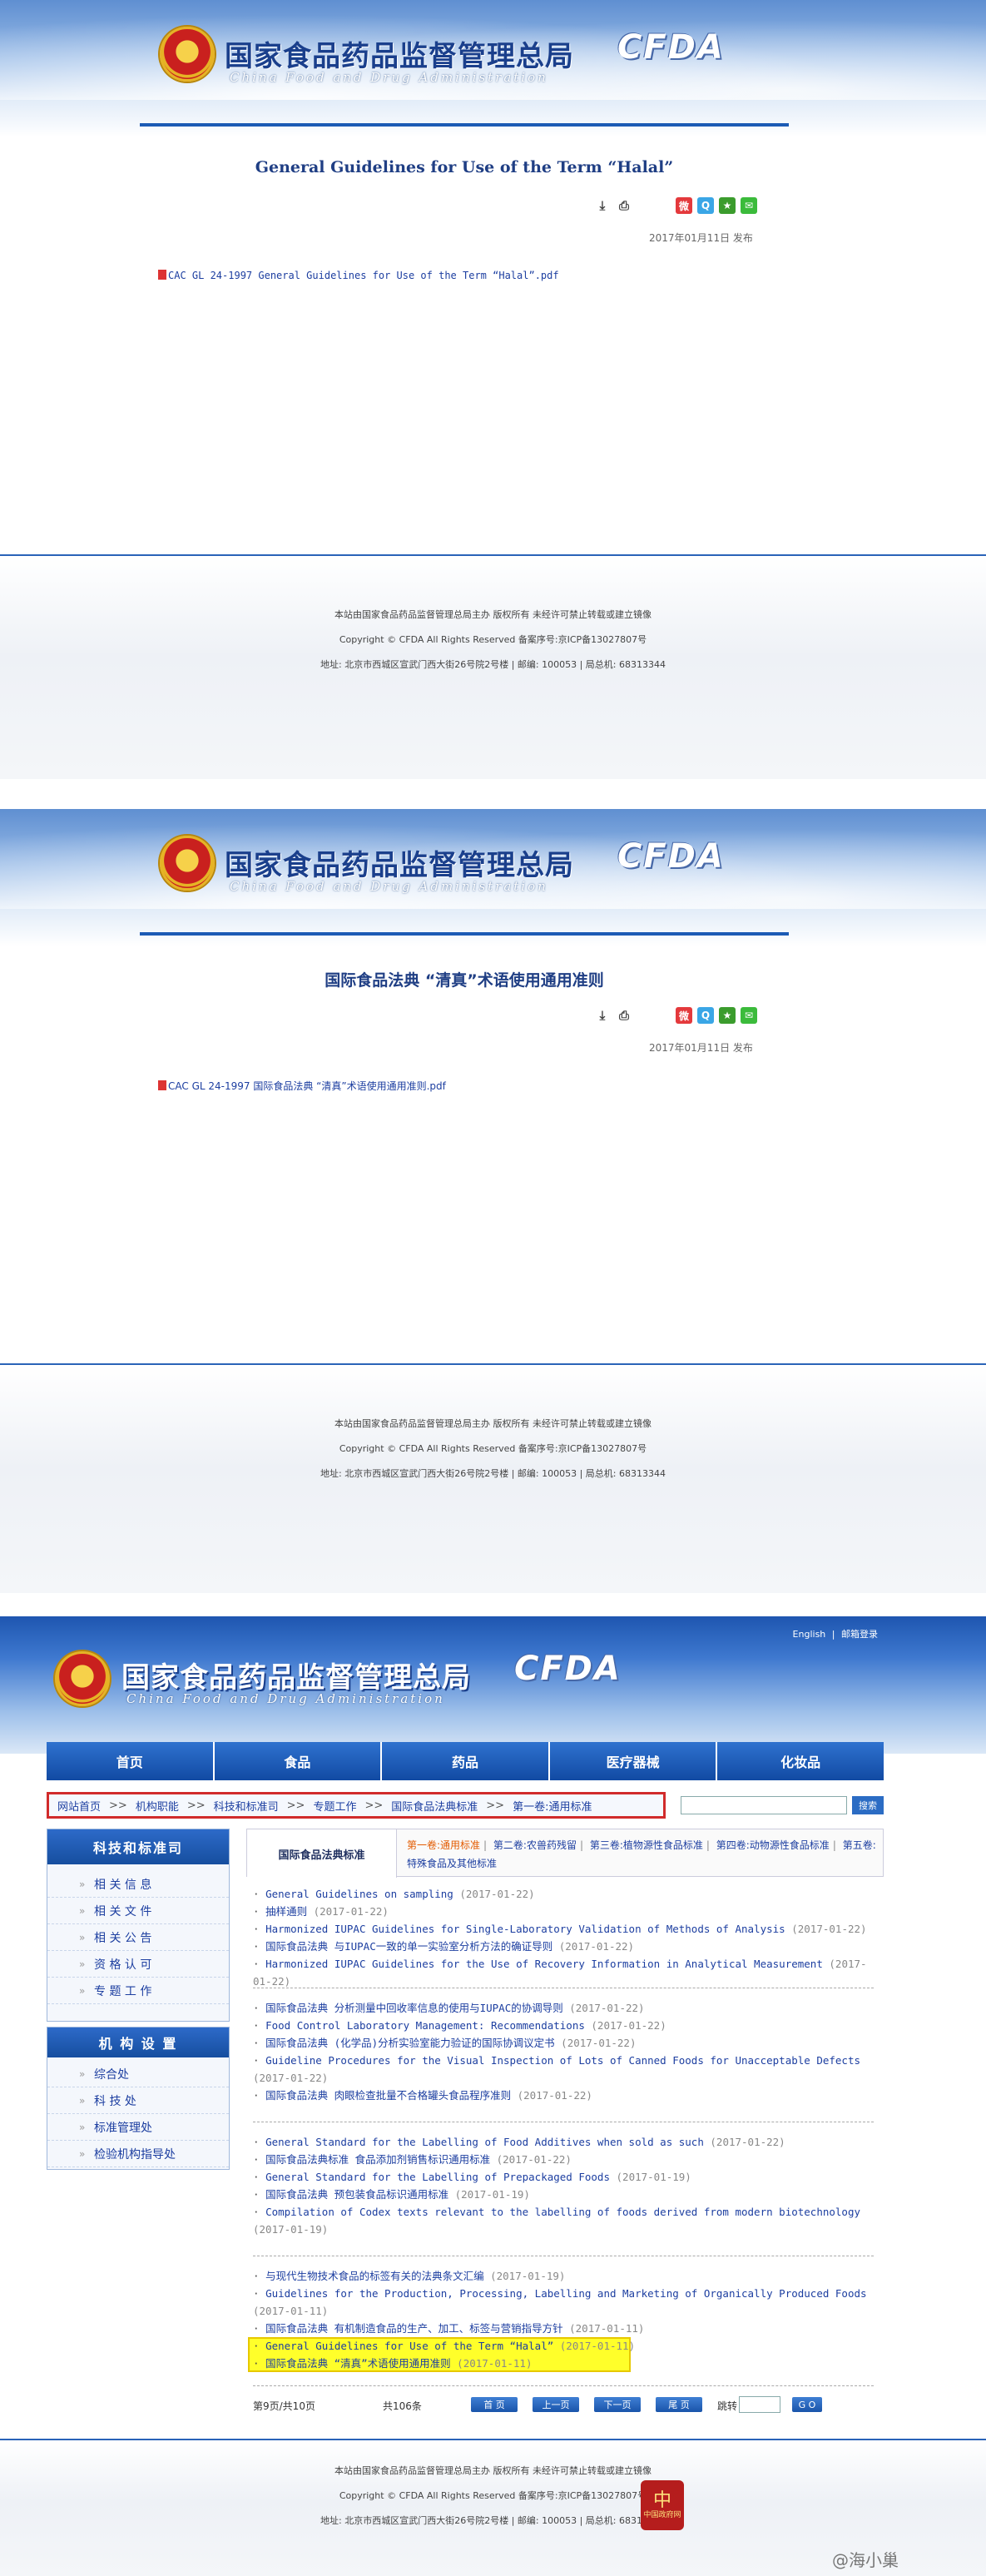 The height and width of the screenshot is (2576, 986). I want to click on breadcrumb-item: 科技和标准司, so click(246, 1806).